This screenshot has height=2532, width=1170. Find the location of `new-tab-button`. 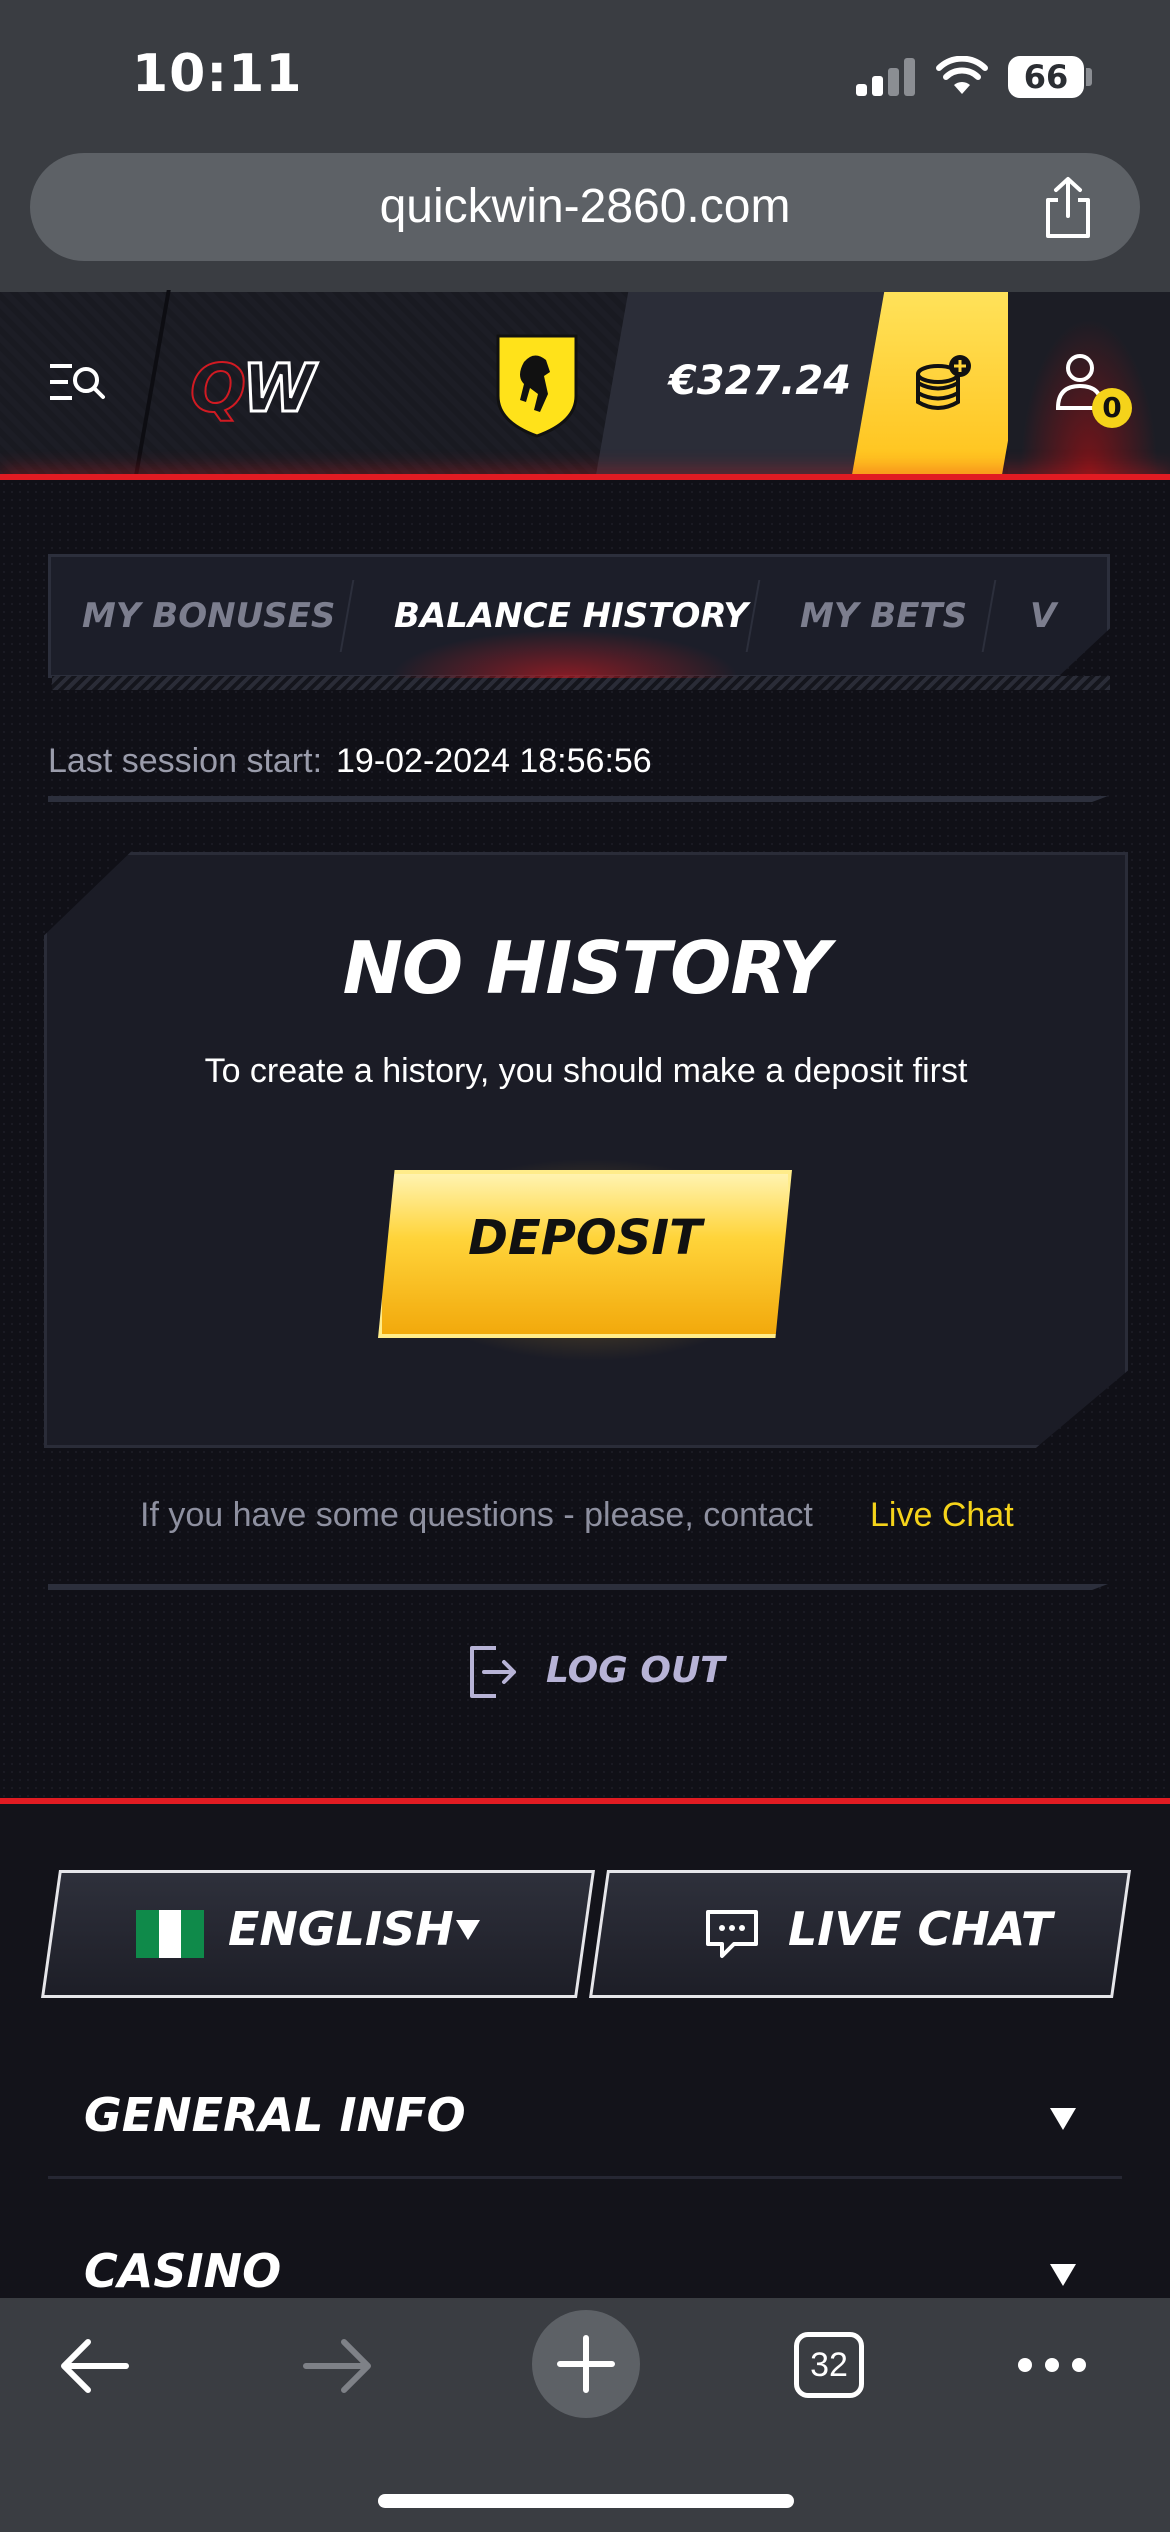

new-tab-button is located at coordinates (586, 2364).